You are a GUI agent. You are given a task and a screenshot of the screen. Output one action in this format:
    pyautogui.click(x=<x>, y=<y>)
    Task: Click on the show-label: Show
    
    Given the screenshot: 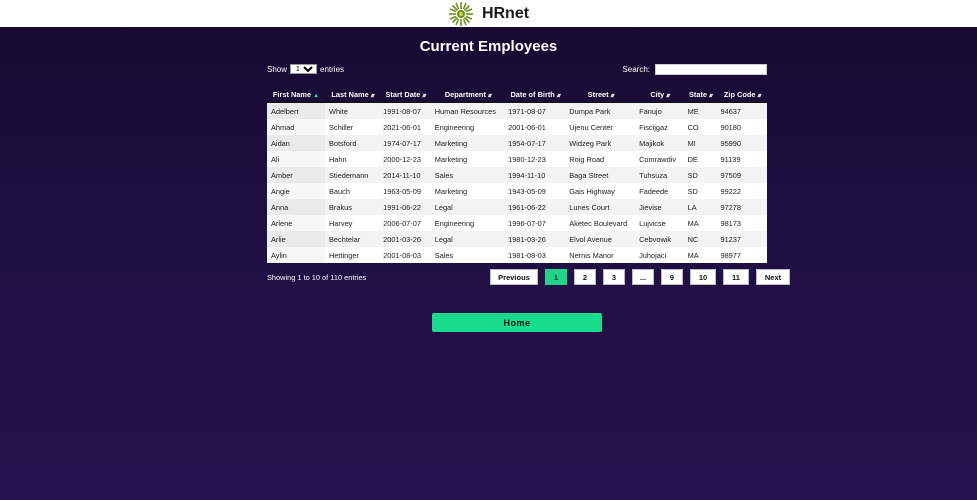 What is the action you would take?
    pyautogui.click(x=277, y=69)
    